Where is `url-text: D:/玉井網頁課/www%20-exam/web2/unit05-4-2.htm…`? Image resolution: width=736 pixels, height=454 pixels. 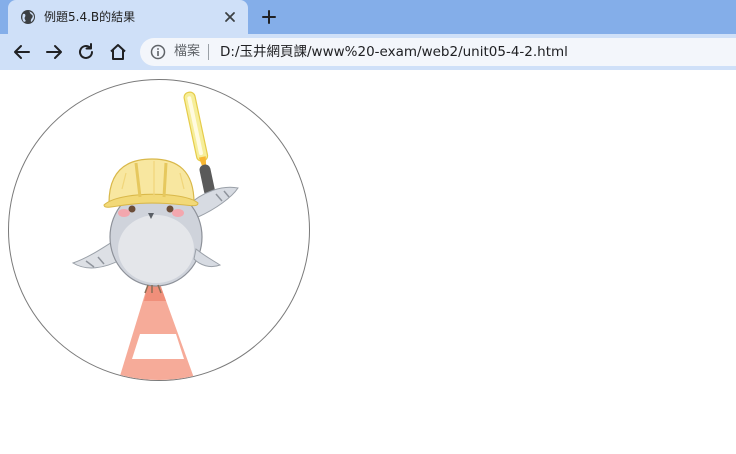 url-text: D:/玉井網頁課/www%20-exam/web2/unit05-4-2.htm… is located at coordinates (394, 52).